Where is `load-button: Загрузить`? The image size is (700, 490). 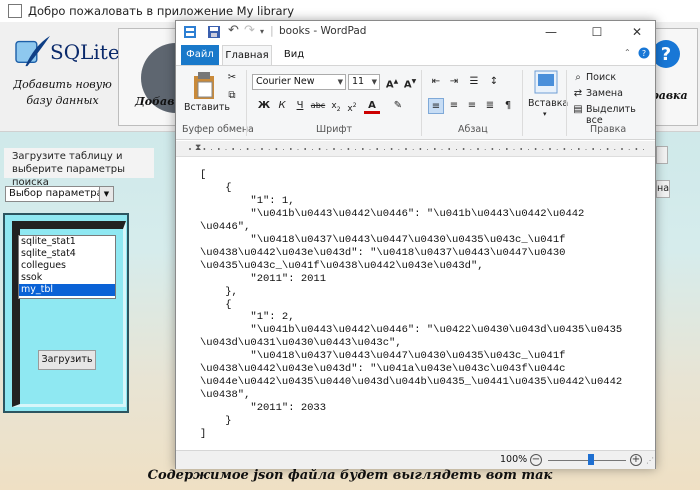 load-button: Загрузить is located at coordinates (67, 360).